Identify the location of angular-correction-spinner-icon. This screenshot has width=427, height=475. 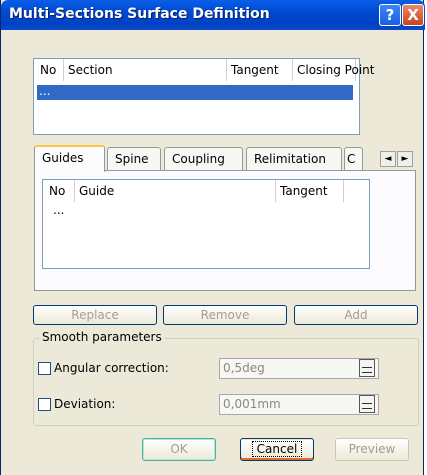
(367, 368).